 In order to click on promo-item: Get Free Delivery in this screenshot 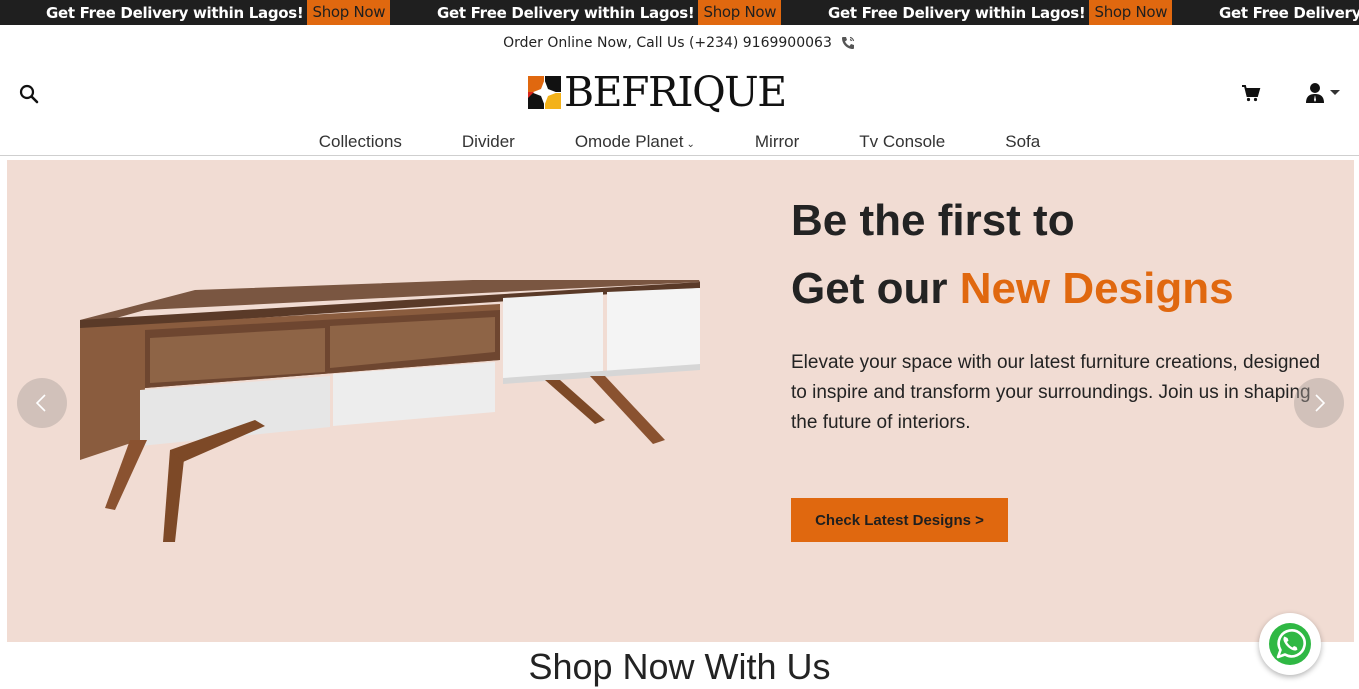, I will do `click(1289, 12)`.